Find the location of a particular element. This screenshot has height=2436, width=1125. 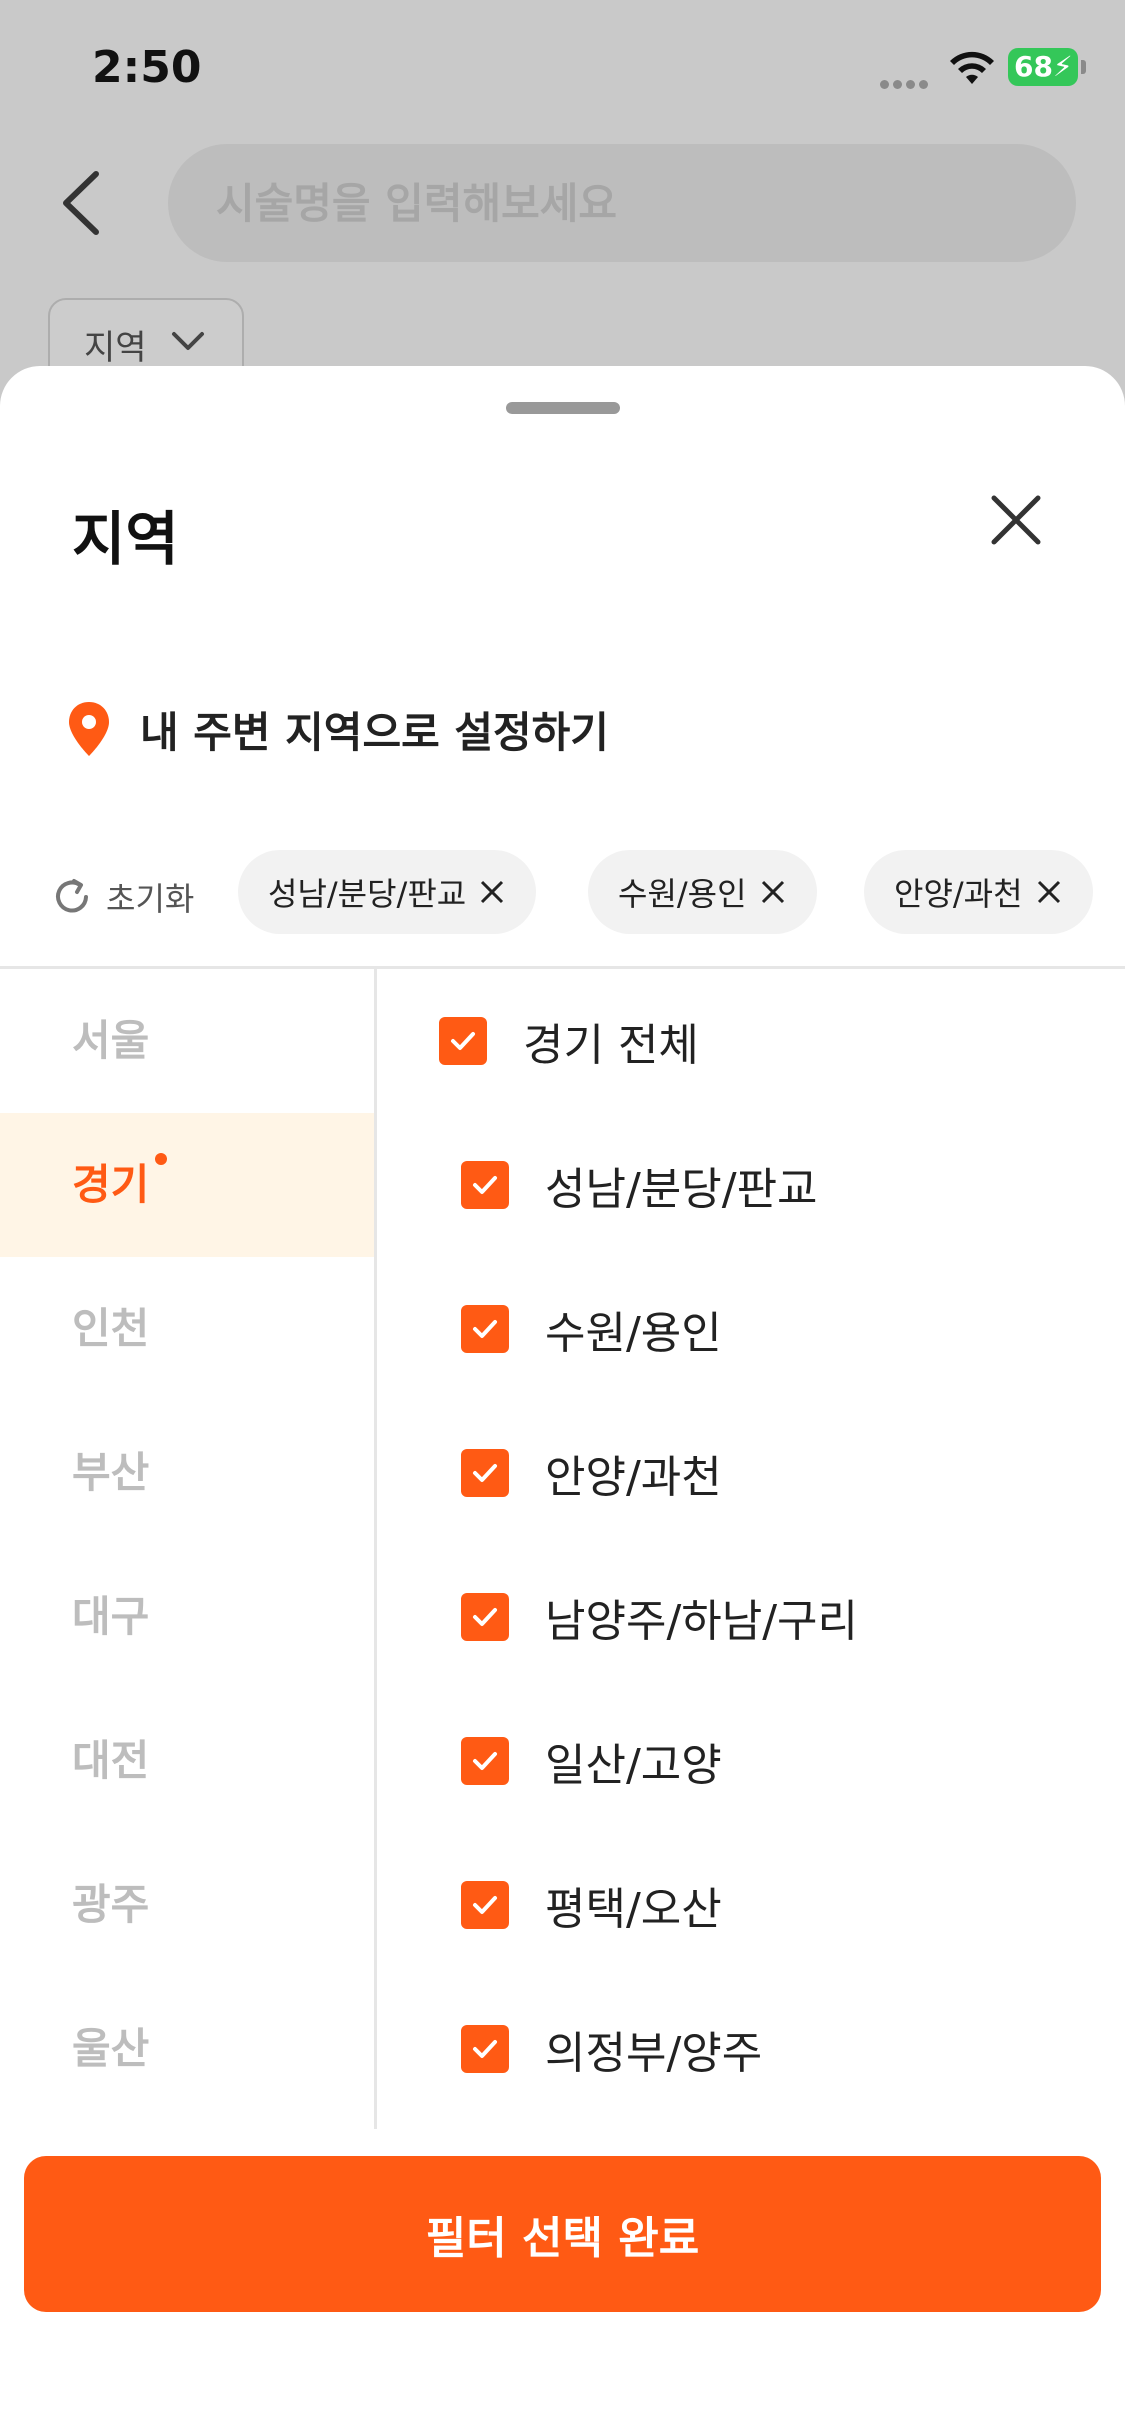

sub-region-label: 남양주/하남/구리 is located at coordinates (702, 1621).